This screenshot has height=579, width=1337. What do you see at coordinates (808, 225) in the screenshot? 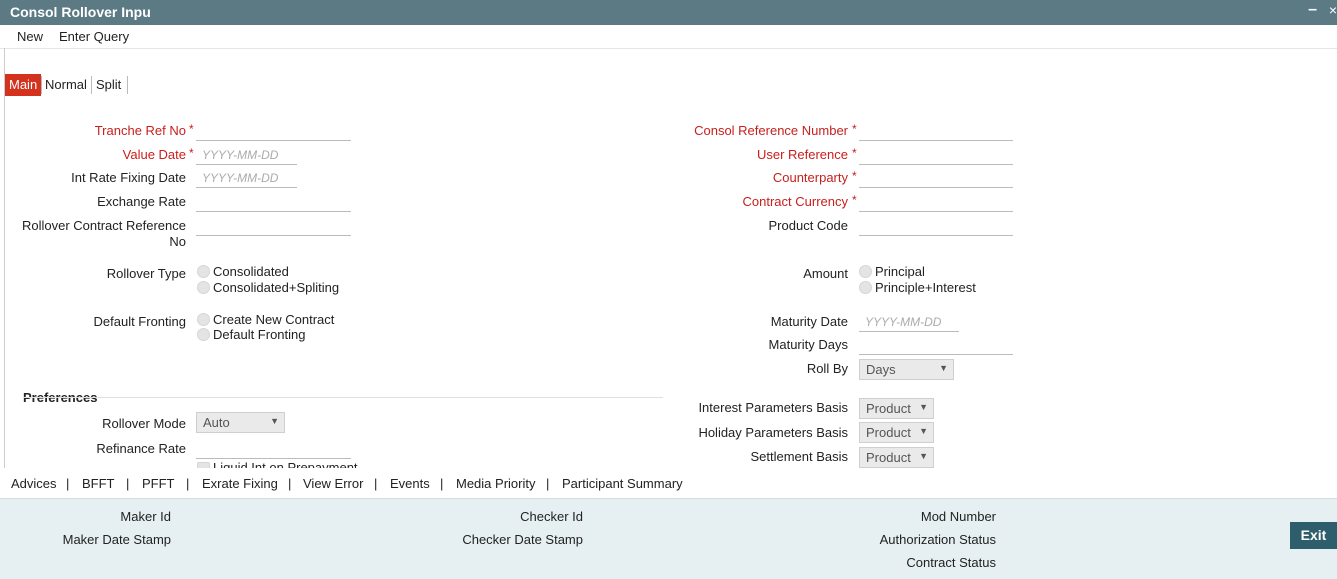
I see `product-code-label: Product Code` at bounding box center [808, 225].